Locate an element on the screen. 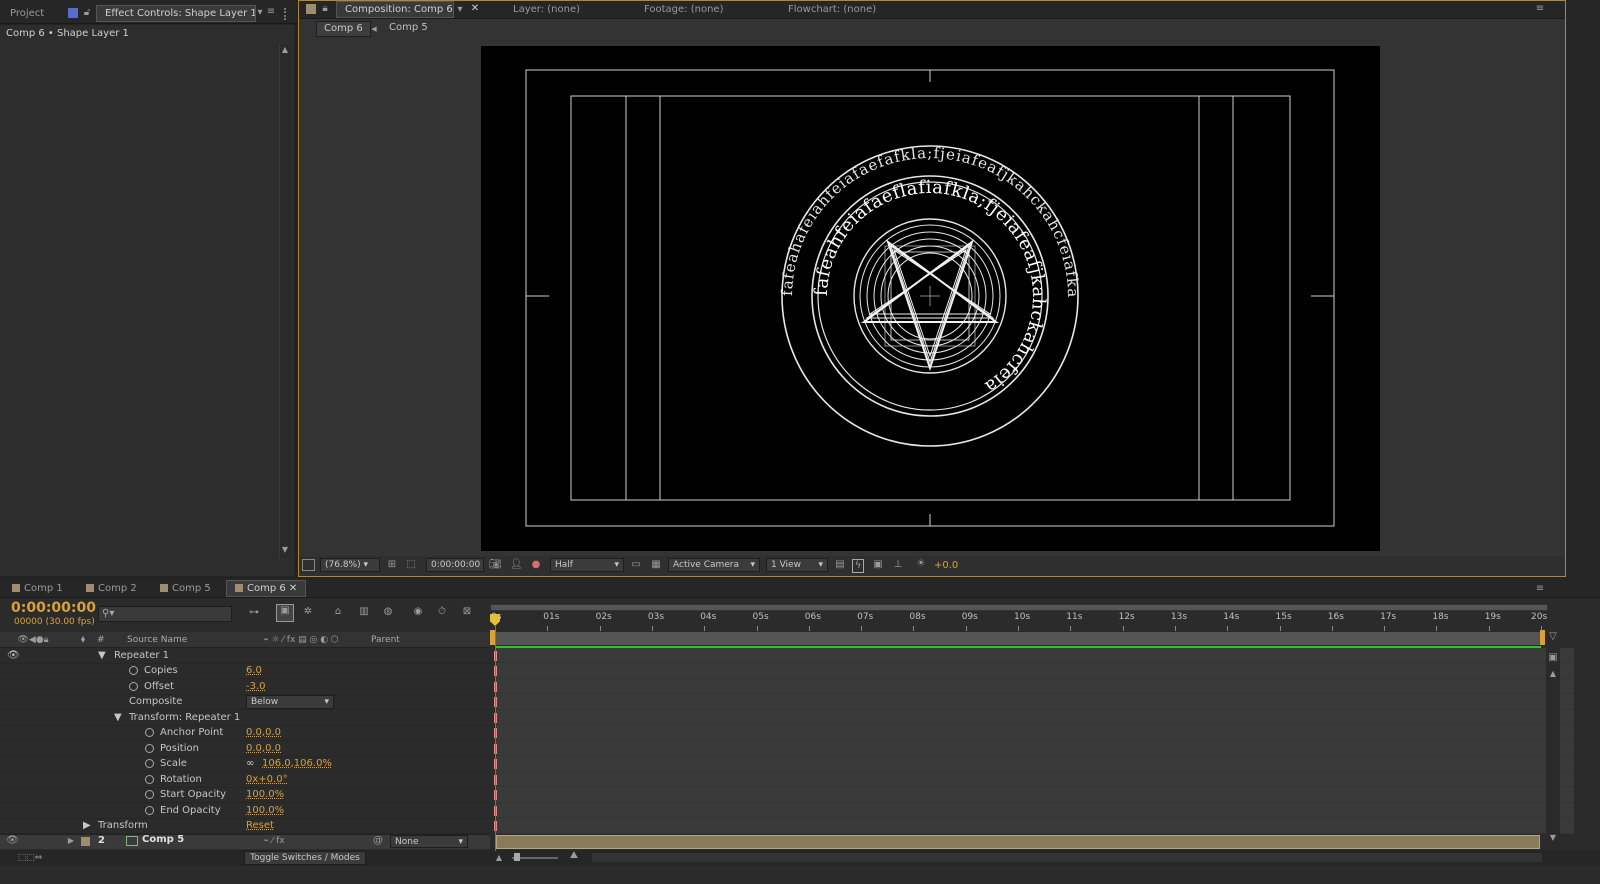  toggle-pixel-aspect-icon: ▤ is located at coordinates (840, 565).